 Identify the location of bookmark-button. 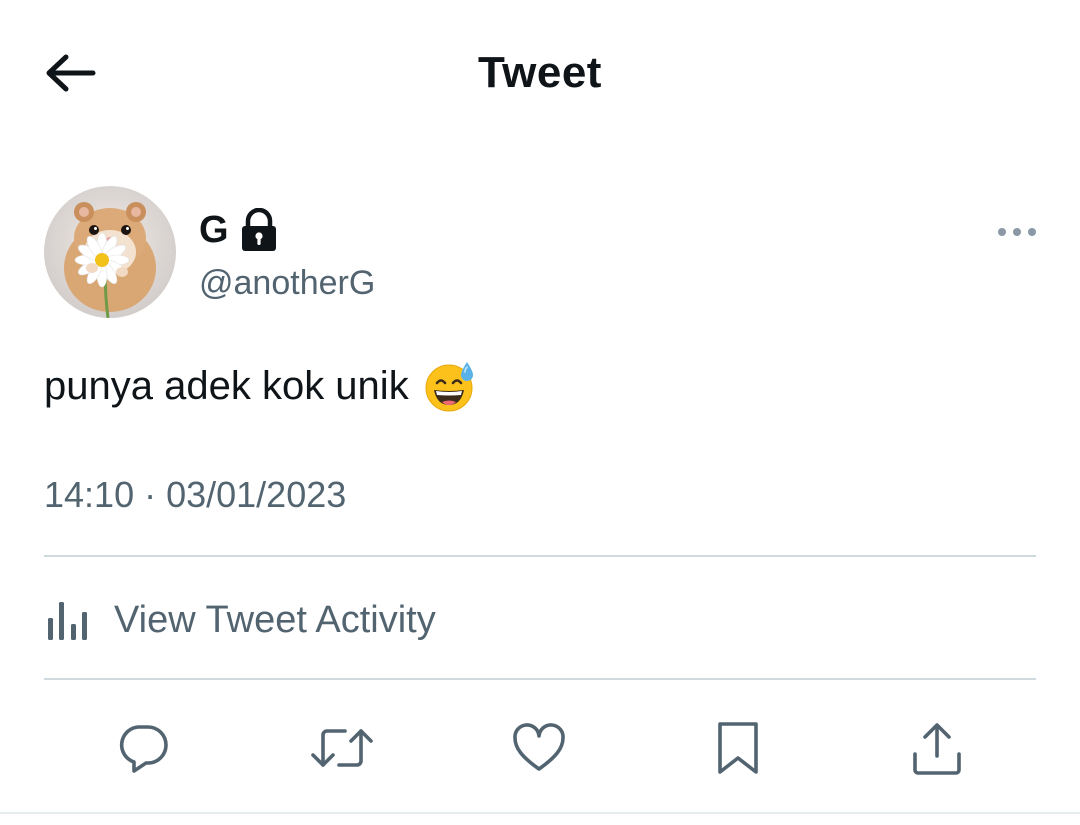
(738, 748).